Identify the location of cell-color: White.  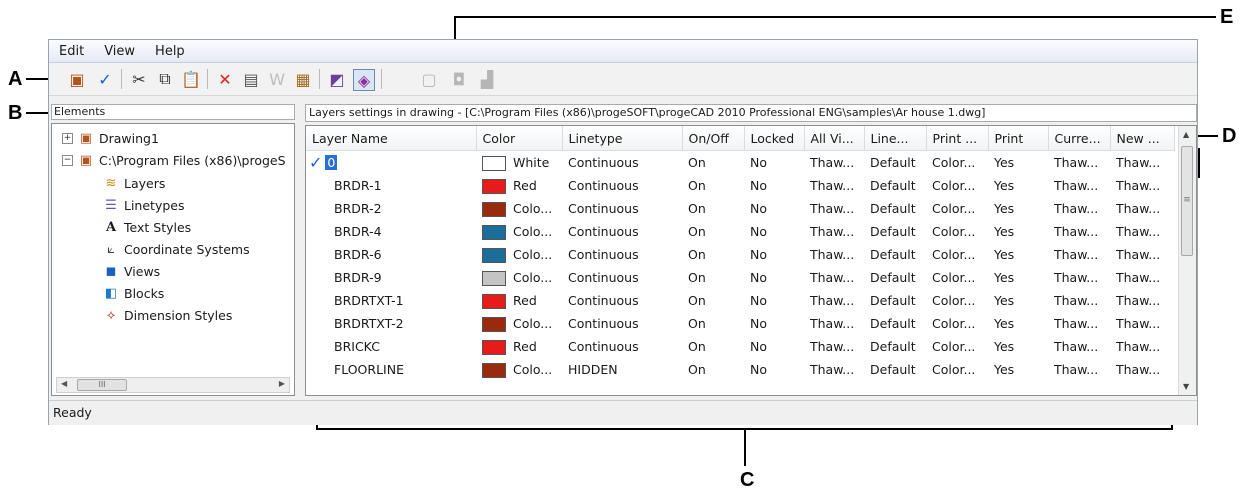
(519, 163).